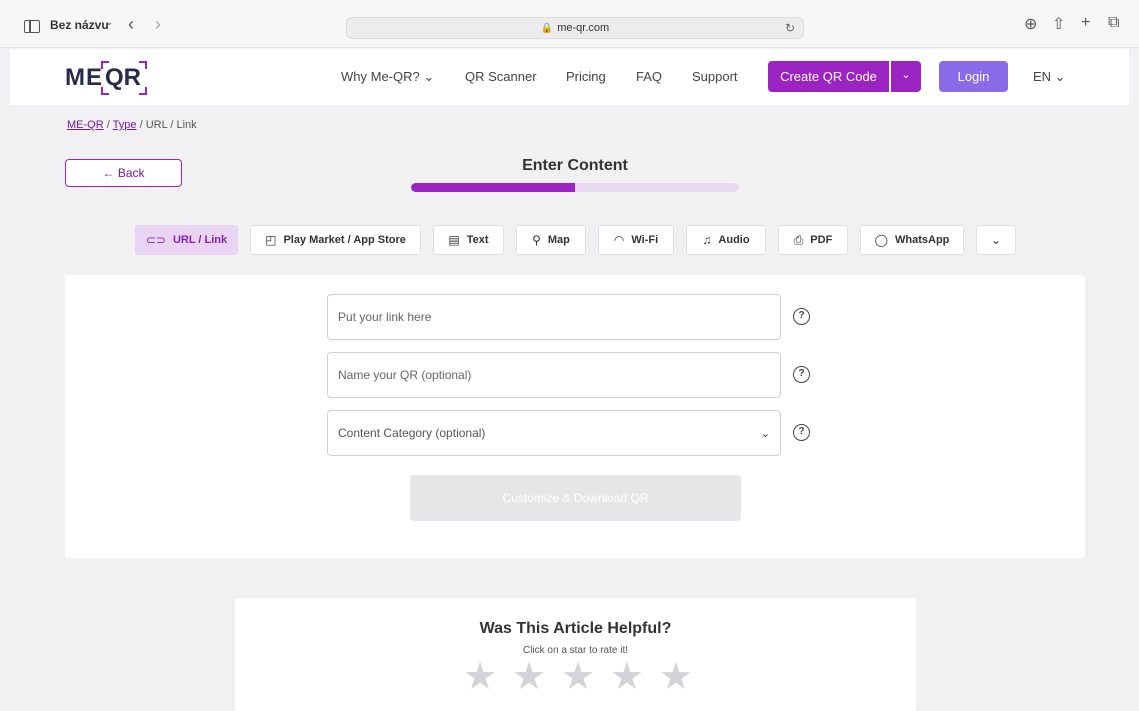 Image resolution: width=1139 pixels, height=711 pixels. Describe the element at coordinates (1085, 23) in the screenshot. I see `new-tab-icon: +` at that location.